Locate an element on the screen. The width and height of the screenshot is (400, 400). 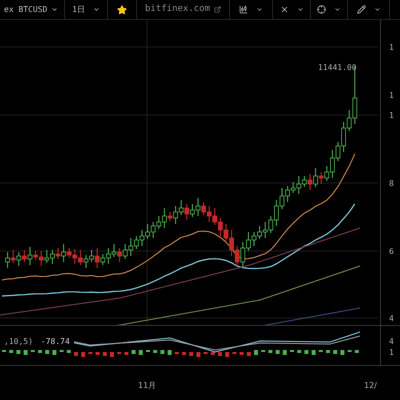
price-axis-label: 6 is located at coordinates (391, 252).